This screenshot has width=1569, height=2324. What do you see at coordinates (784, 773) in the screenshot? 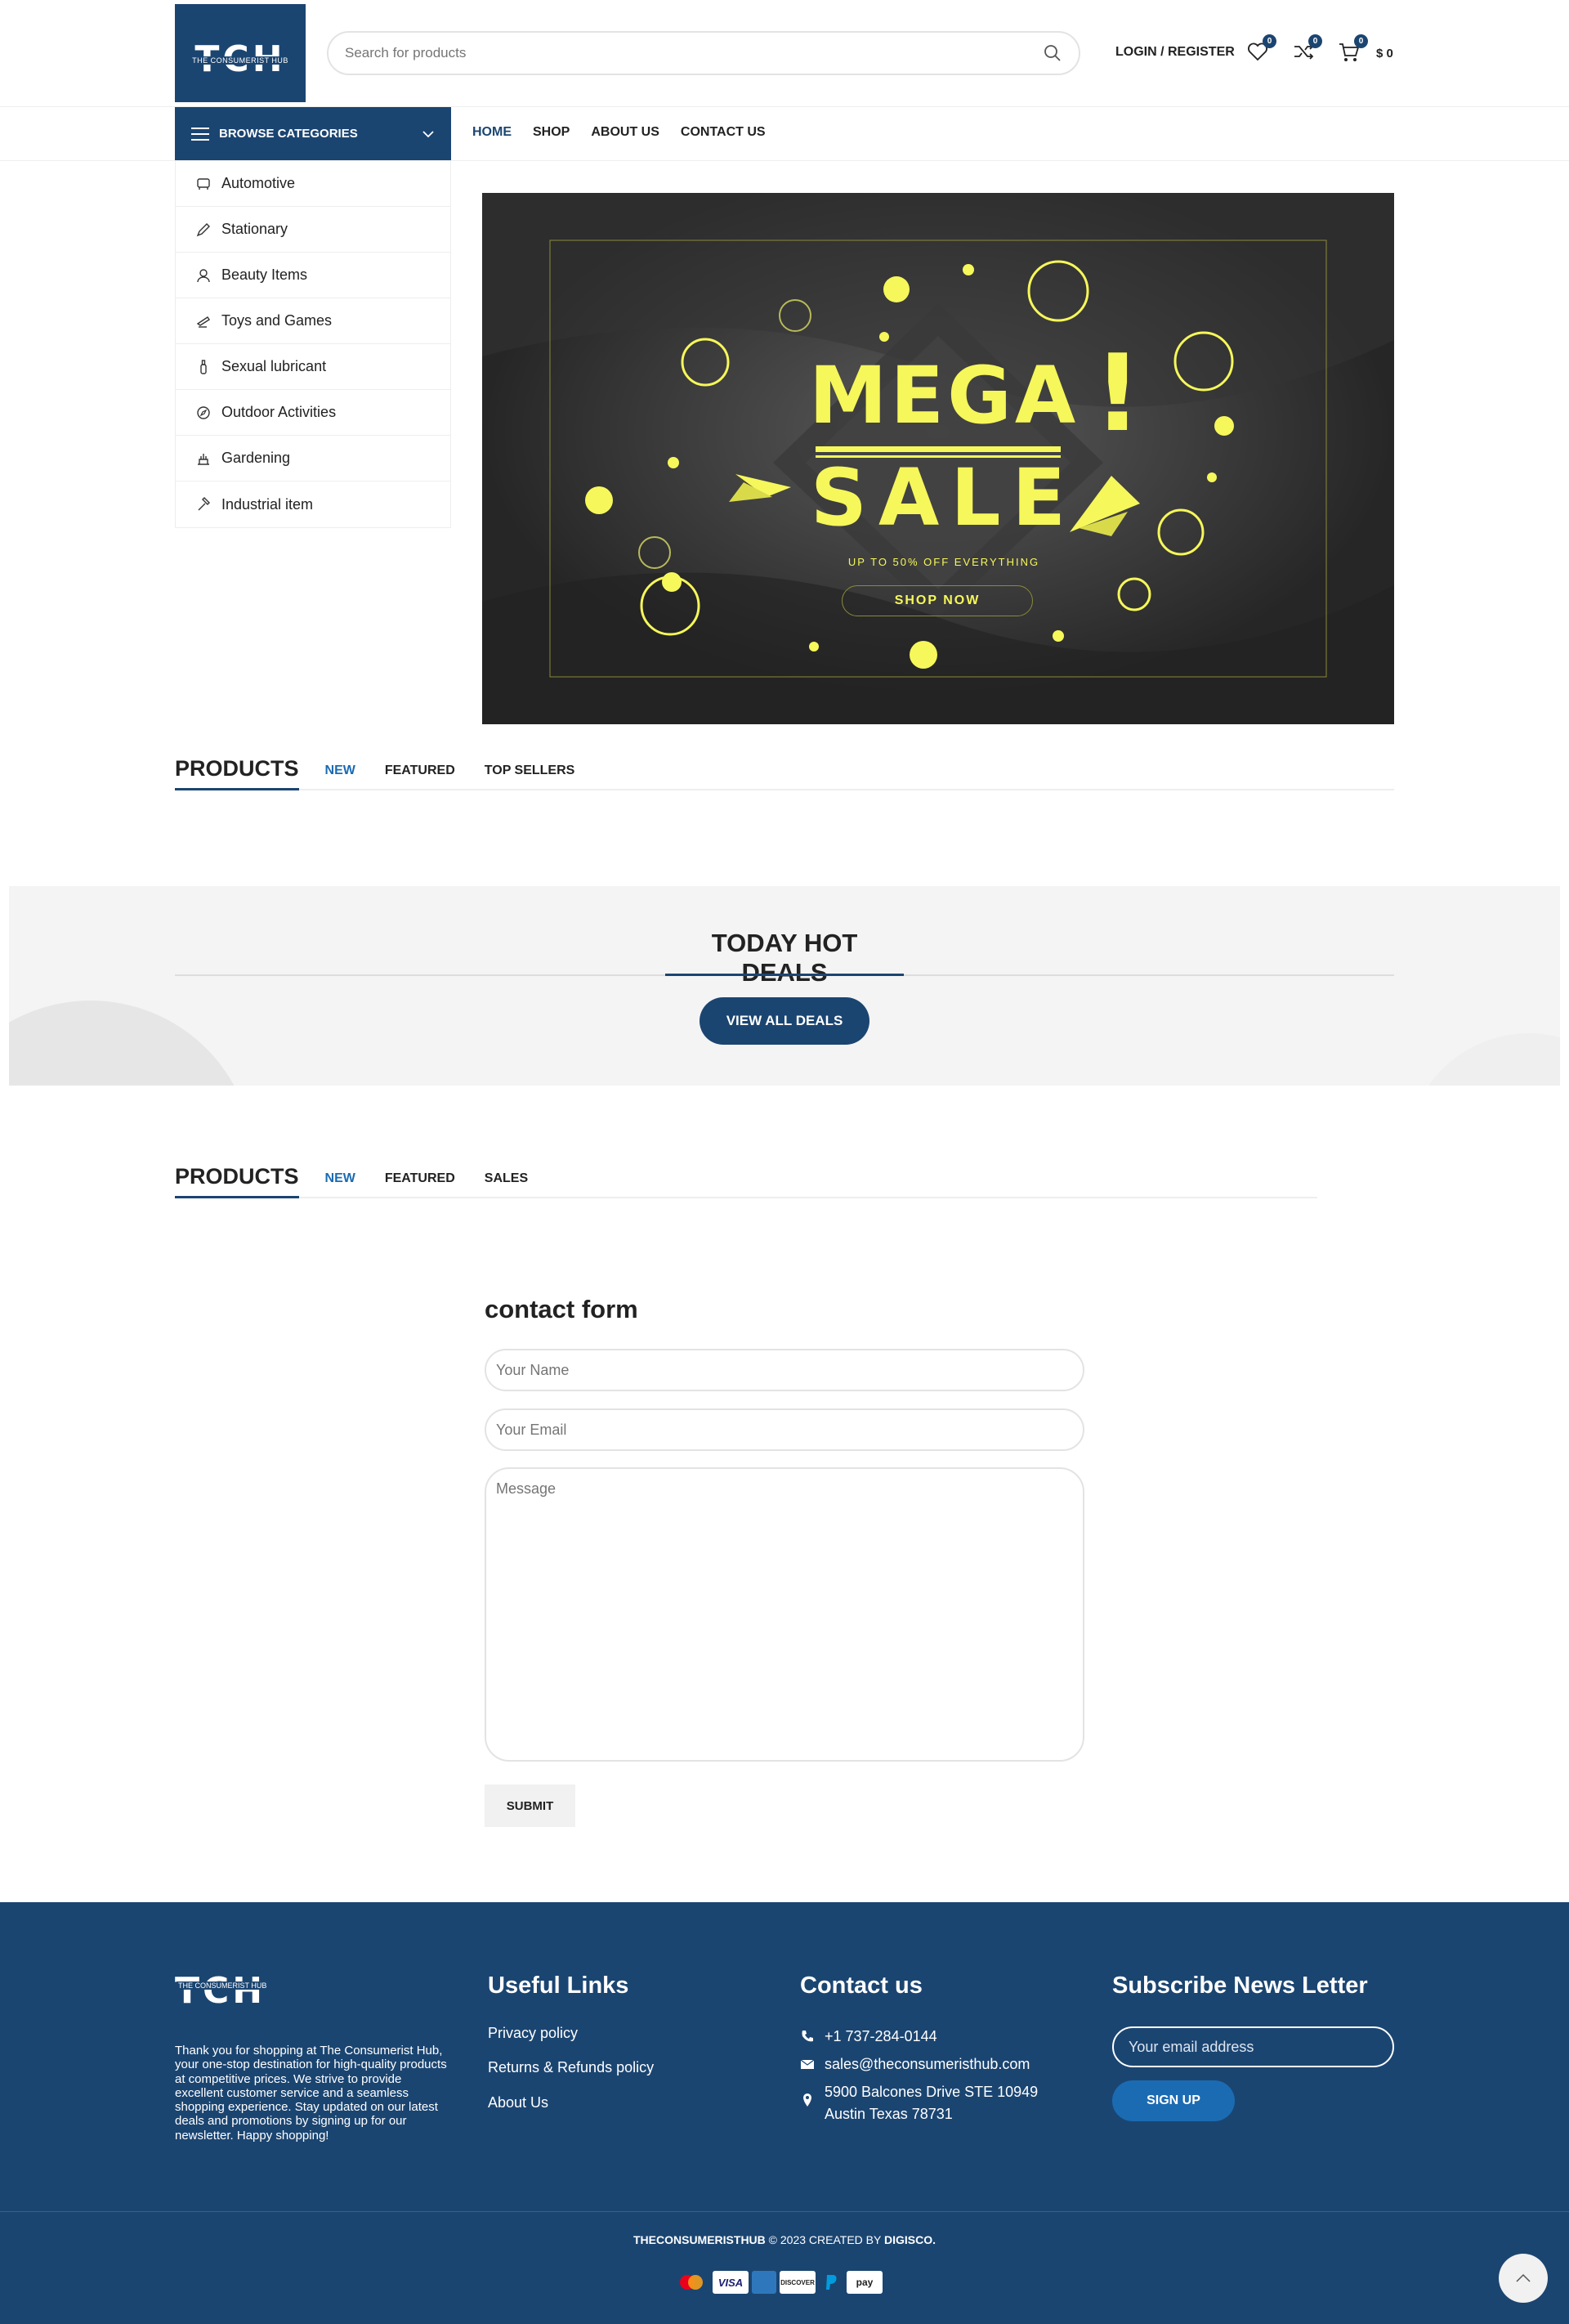
I see `products-section-1: PRODUCTS NEW FEATURED TOP SELLERS` at bounding box center [784, 773].